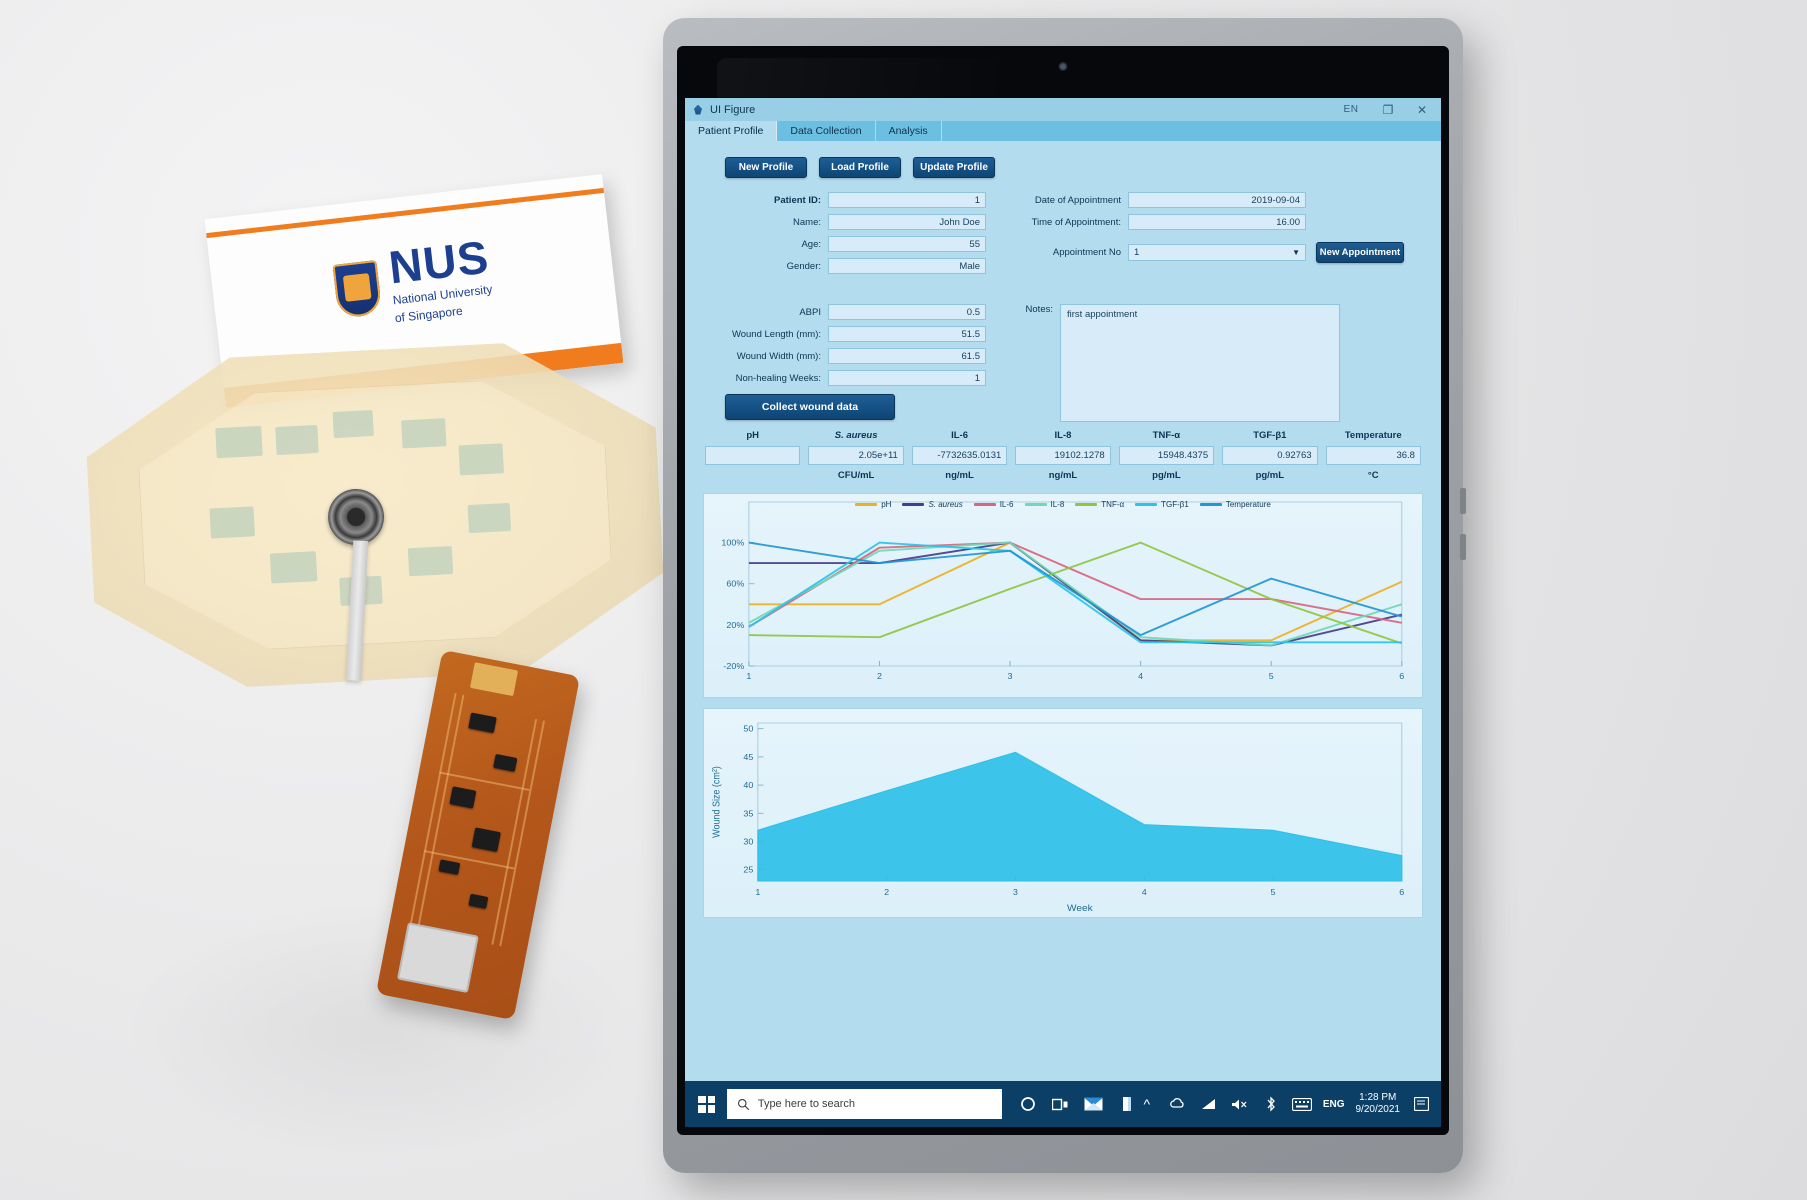 This screenshot has height=1200, width=1807. What do you see at coordinates (437, 957) in the screenshot?
I see `wireless-module` at bounding box center [437, 957].